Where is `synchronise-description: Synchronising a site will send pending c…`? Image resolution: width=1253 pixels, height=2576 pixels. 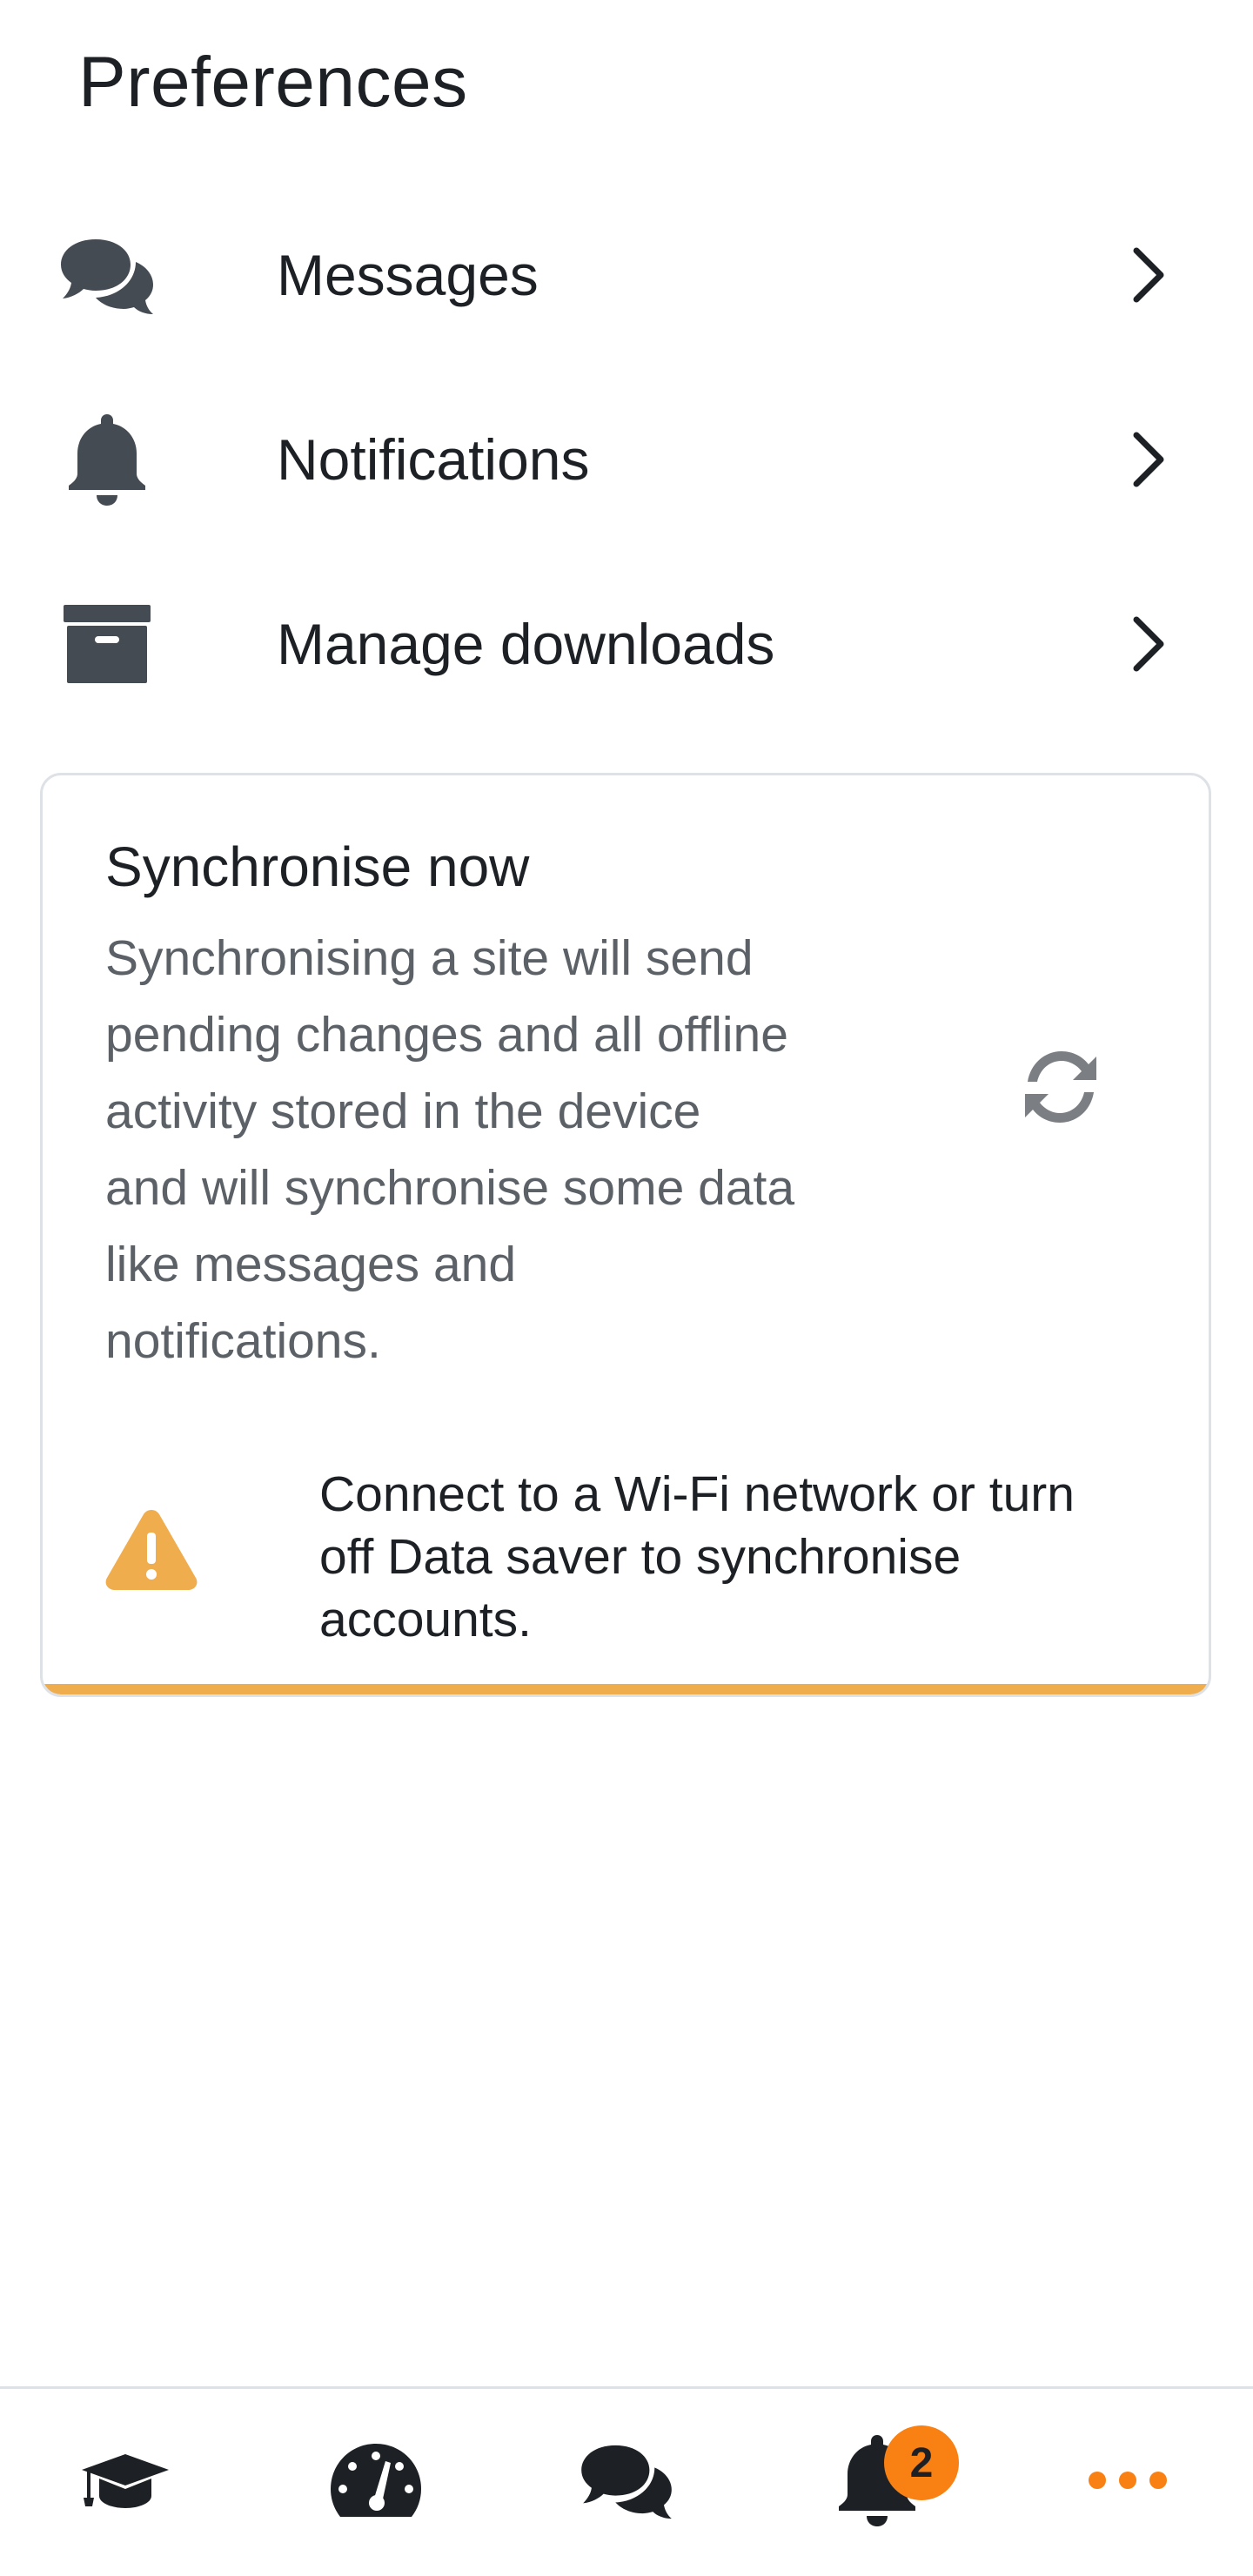
synchronise-description: Synchronising a site will send pending c… is located at coordinates (497, 1150).